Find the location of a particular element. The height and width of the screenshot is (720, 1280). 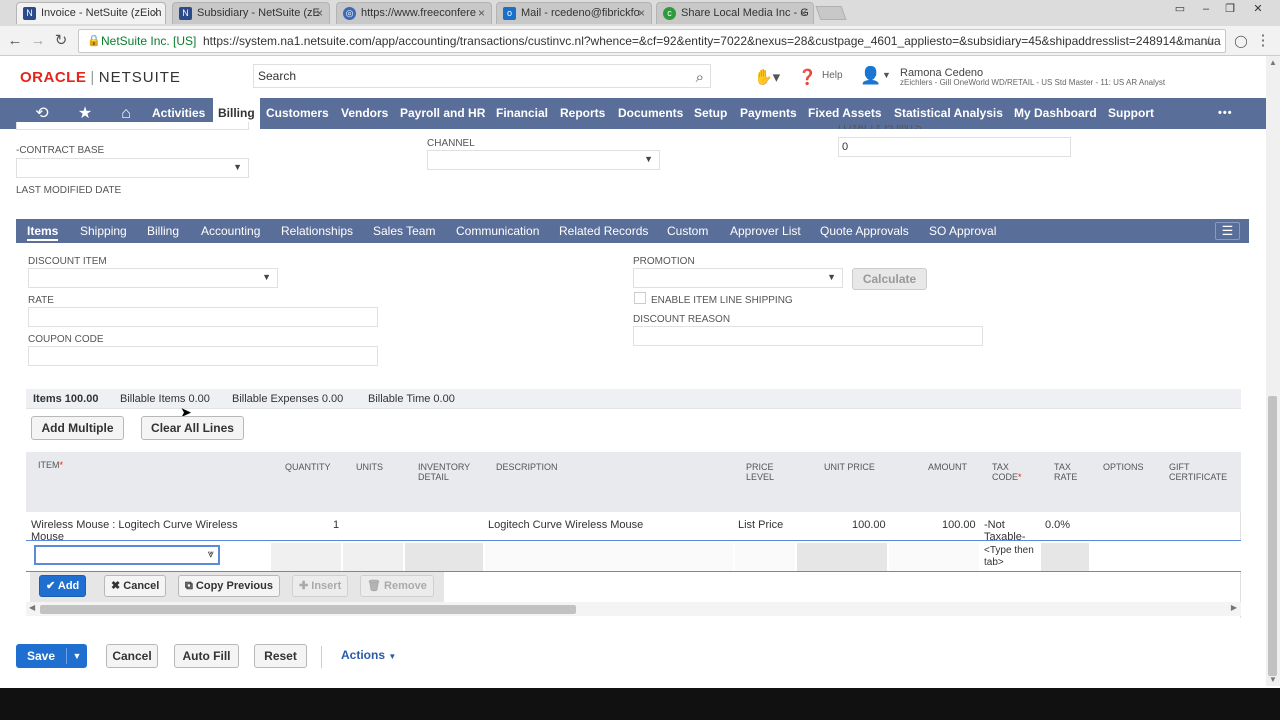

contract-base-select: ▼ is located at coordinates (132, 168).